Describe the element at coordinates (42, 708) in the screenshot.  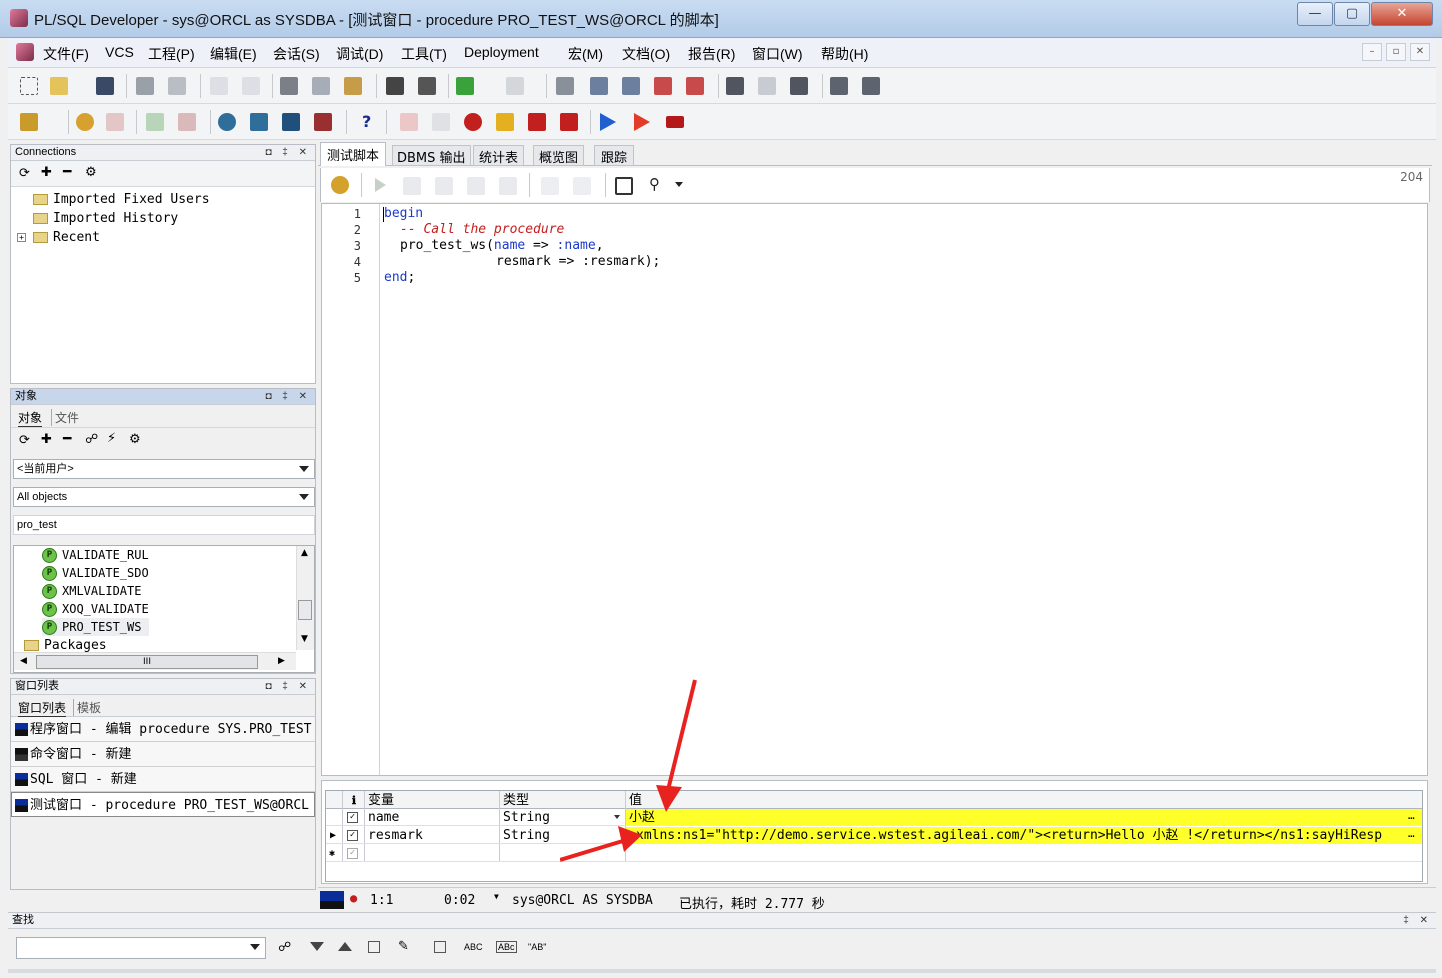
I see `tab-window-list: 窗口列表` at that location.